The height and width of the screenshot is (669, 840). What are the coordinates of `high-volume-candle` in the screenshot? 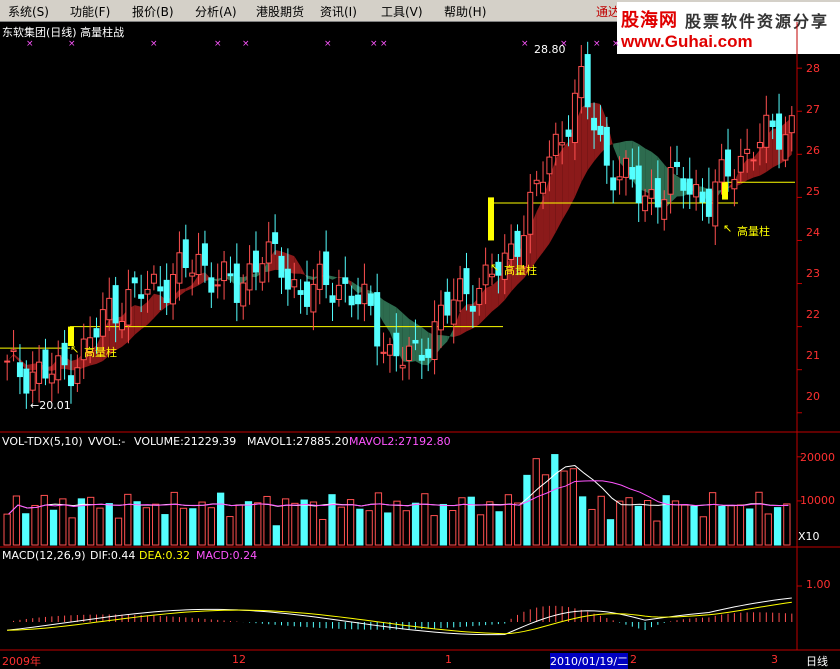 It's located at (725, 191).